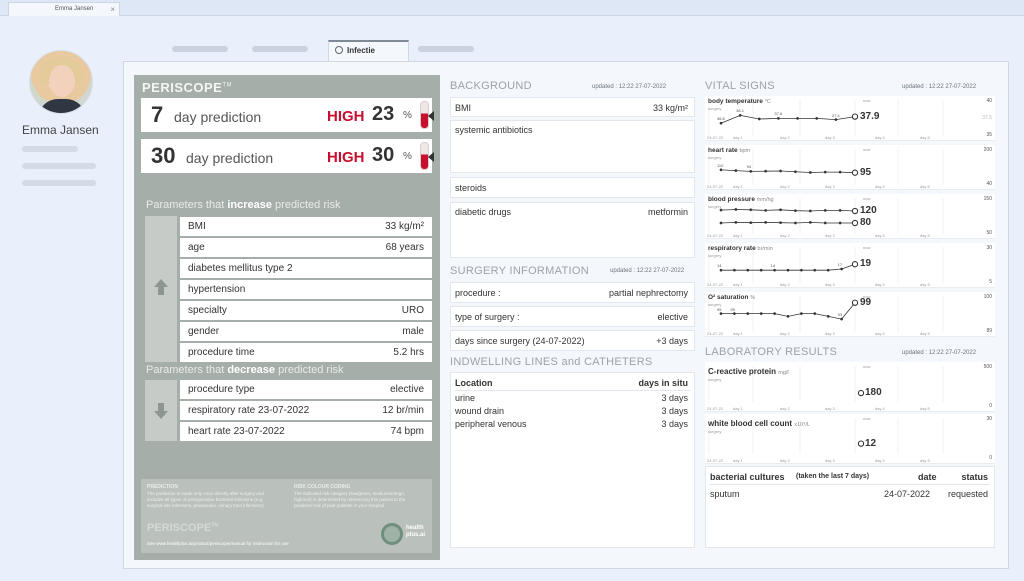  What do you see at coordinates (741, 199) in the screenshot?
I see `vital-sign-label: blood pressure mm/hg` at bounding box center [741, 199].